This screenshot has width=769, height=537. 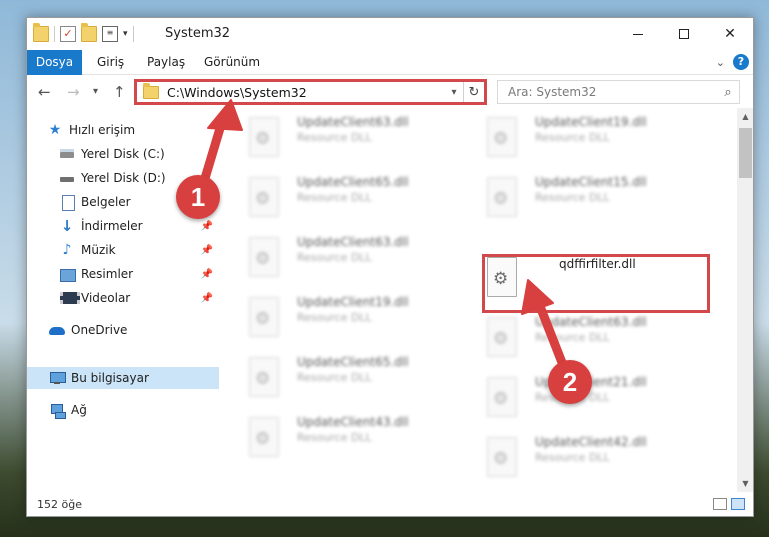 I want to click on file-item: UpdateClient43.dll Resource DLL, so click(x=362, y=440).